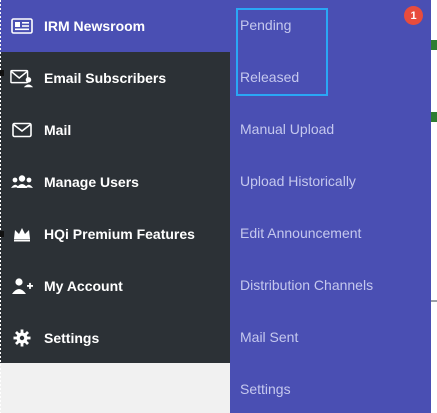 The height and width of the screenshot is (413, 437). I want to click on sidebar-item-settings: Settings, so click(115, 338).